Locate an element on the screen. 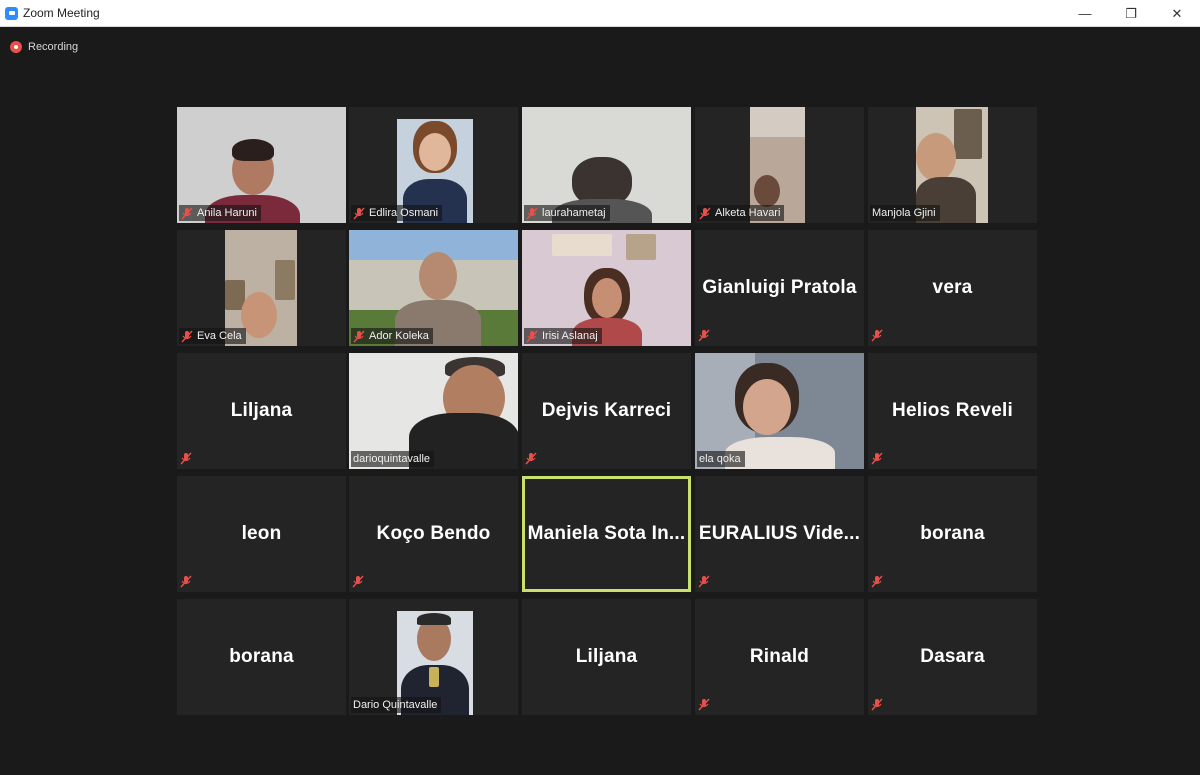  recording-indicator: Recording is located at coordinates (44, 47).